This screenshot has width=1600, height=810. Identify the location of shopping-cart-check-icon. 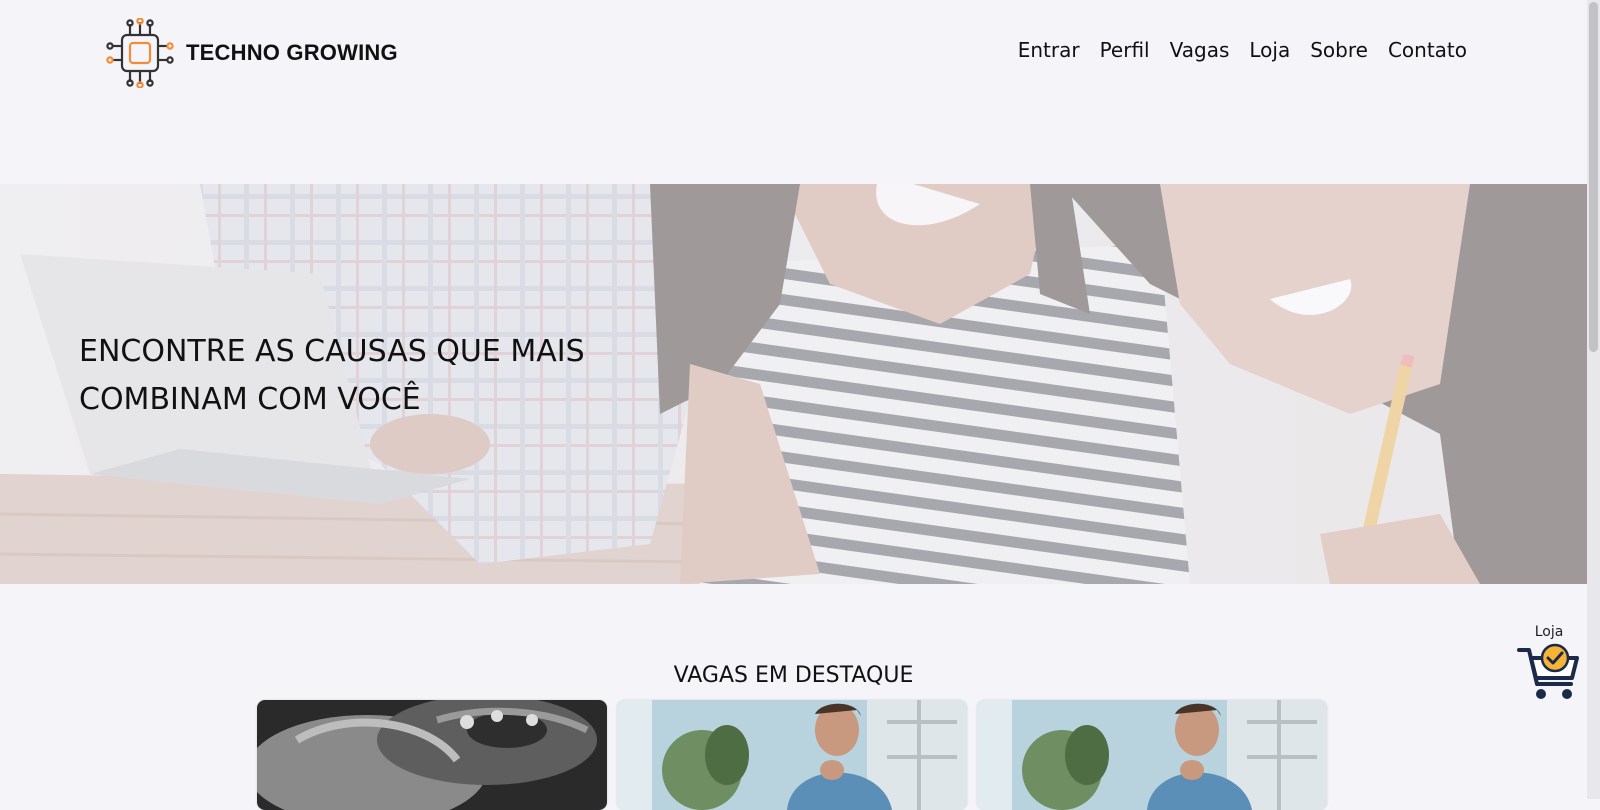
(1548, 671).